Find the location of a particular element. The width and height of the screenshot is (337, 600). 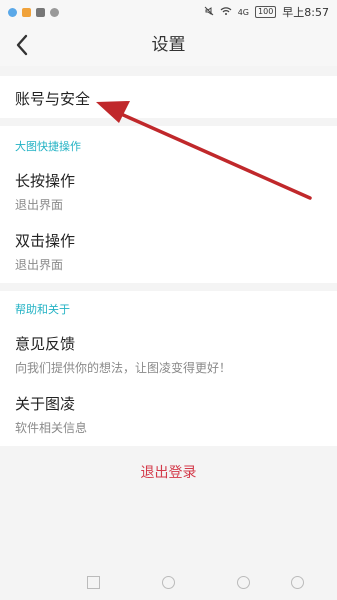

square-icon is located at coordinates (93, 582).